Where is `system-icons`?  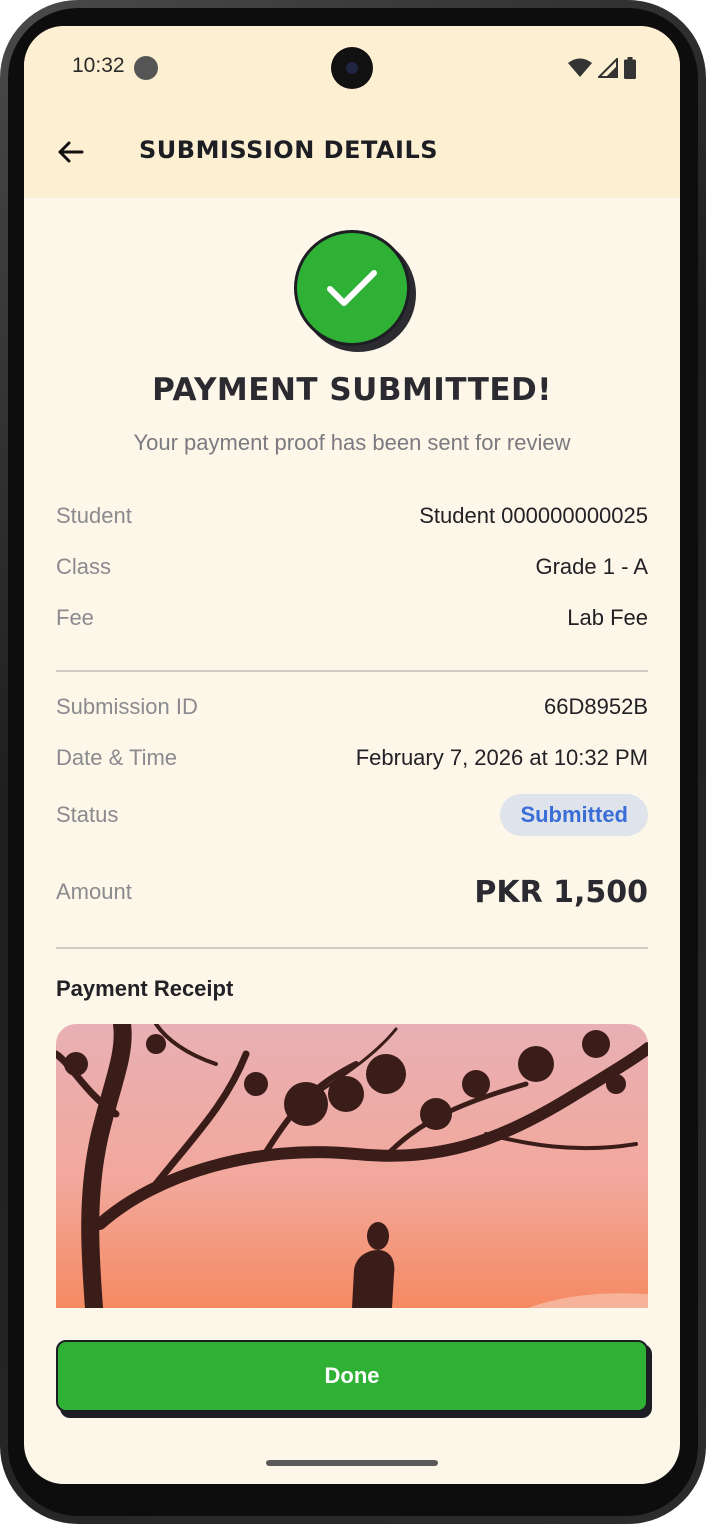 system-icons is located at coordinates (602, 68).